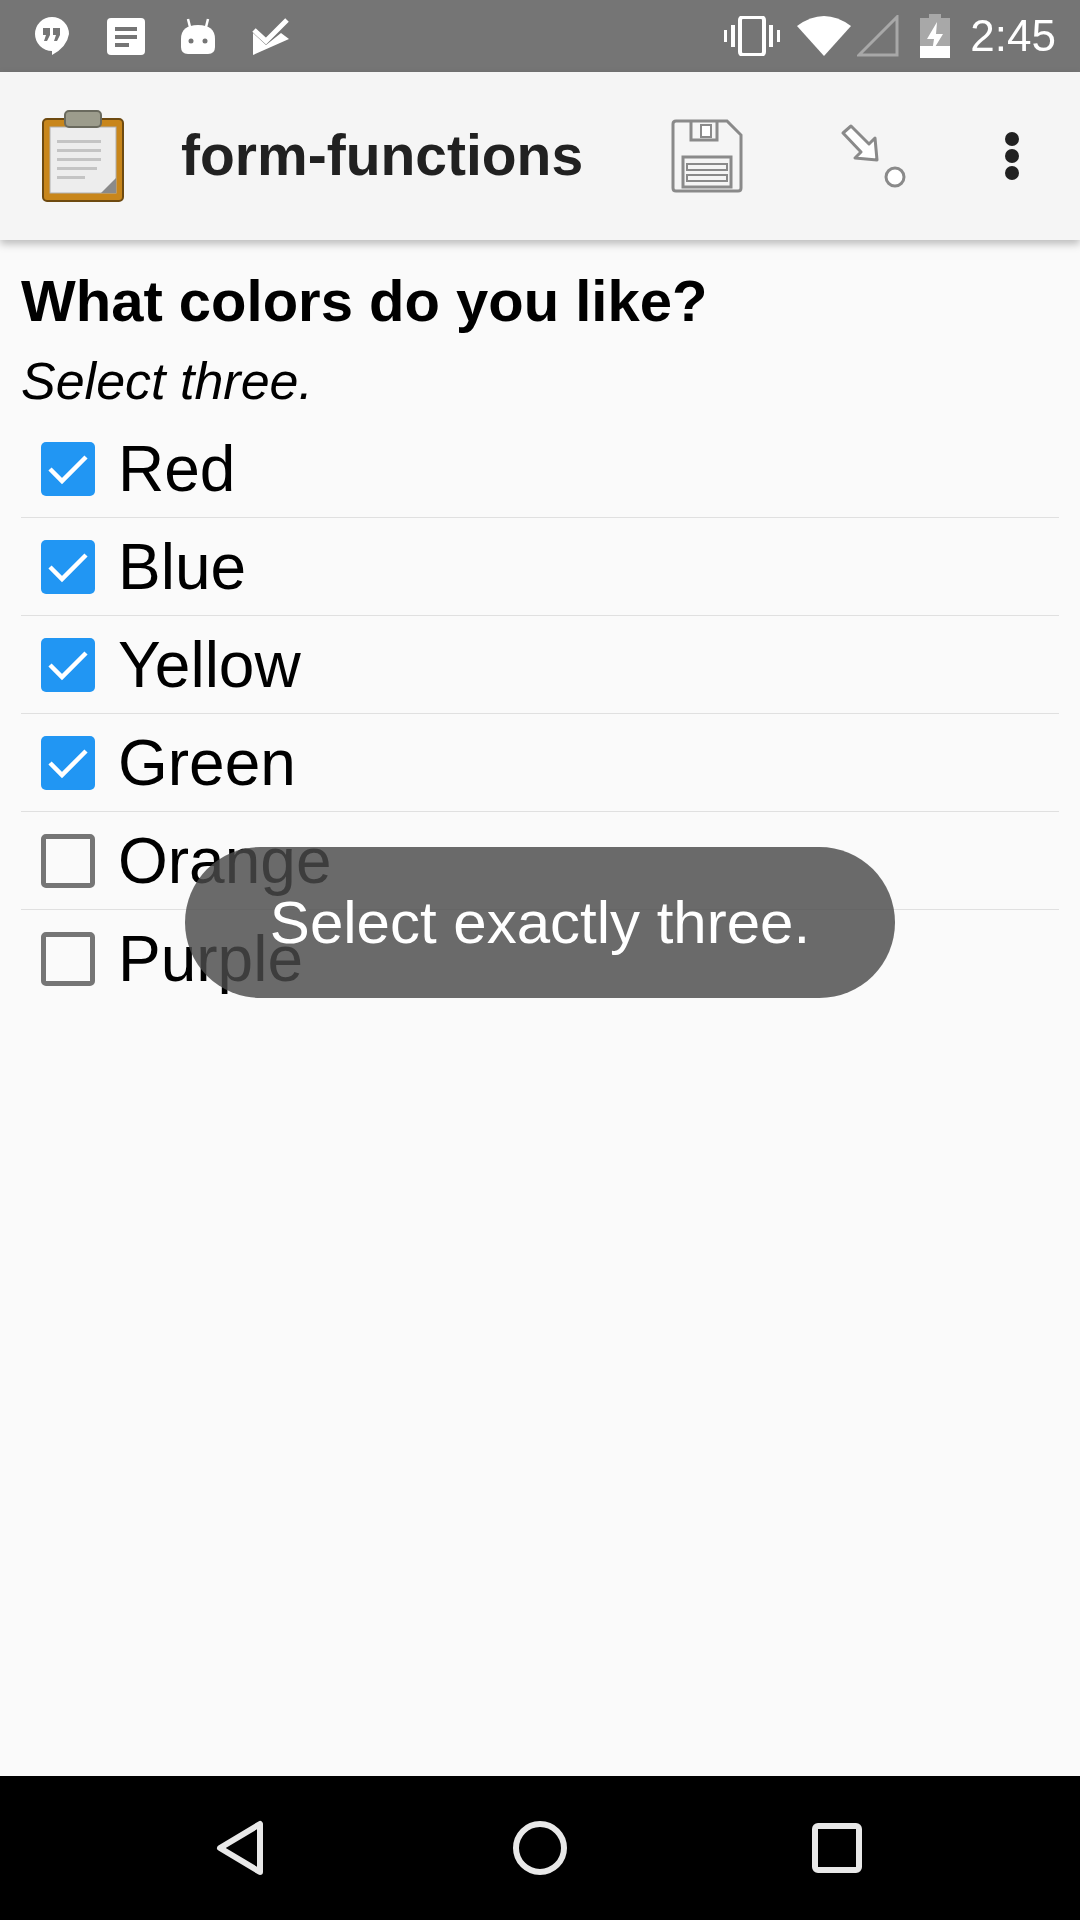  What do you see at coordinates (1013, 36) in the screenshot?
I see `status-time: 2:45` at bounding box center [1013, 36].